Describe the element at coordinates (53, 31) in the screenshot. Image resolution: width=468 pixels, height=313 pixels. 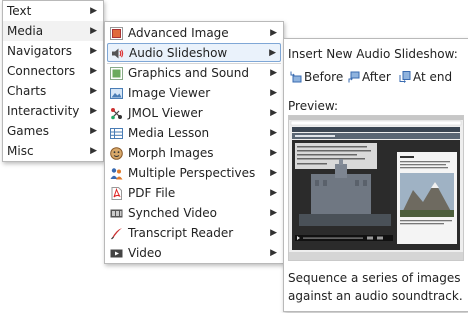
I see `menu-item-media: Media ▶` at that location.